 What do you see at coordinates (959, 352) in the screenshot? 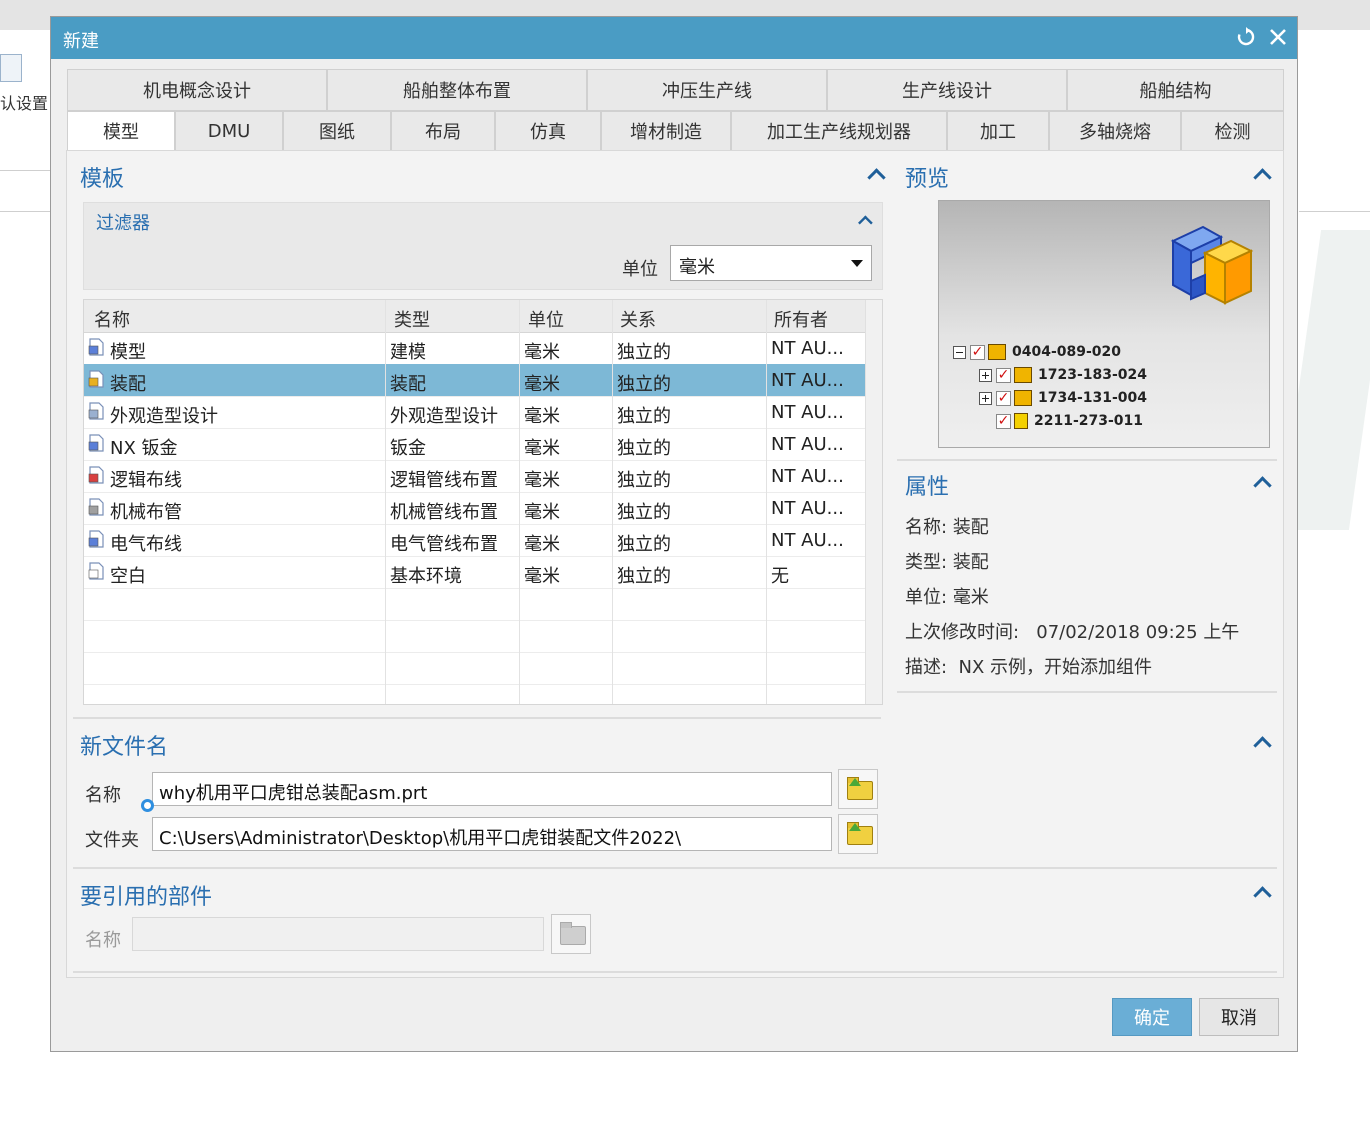
I see `tree-collapse-icon` at bounding box center [959, 352].